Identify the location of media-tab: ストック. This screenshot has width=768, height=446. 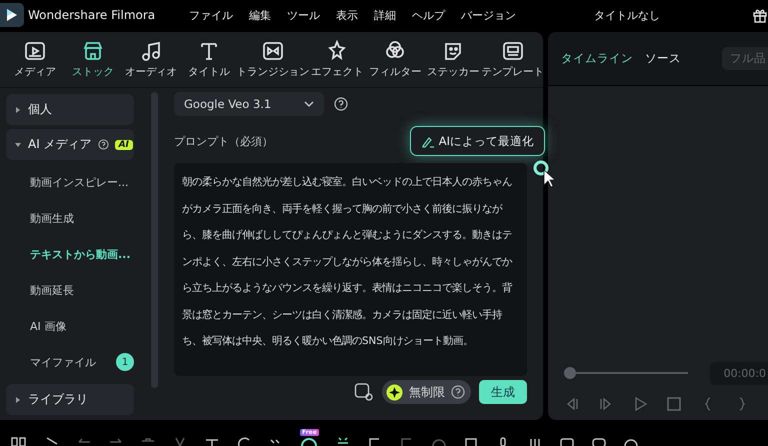
(93, 59).